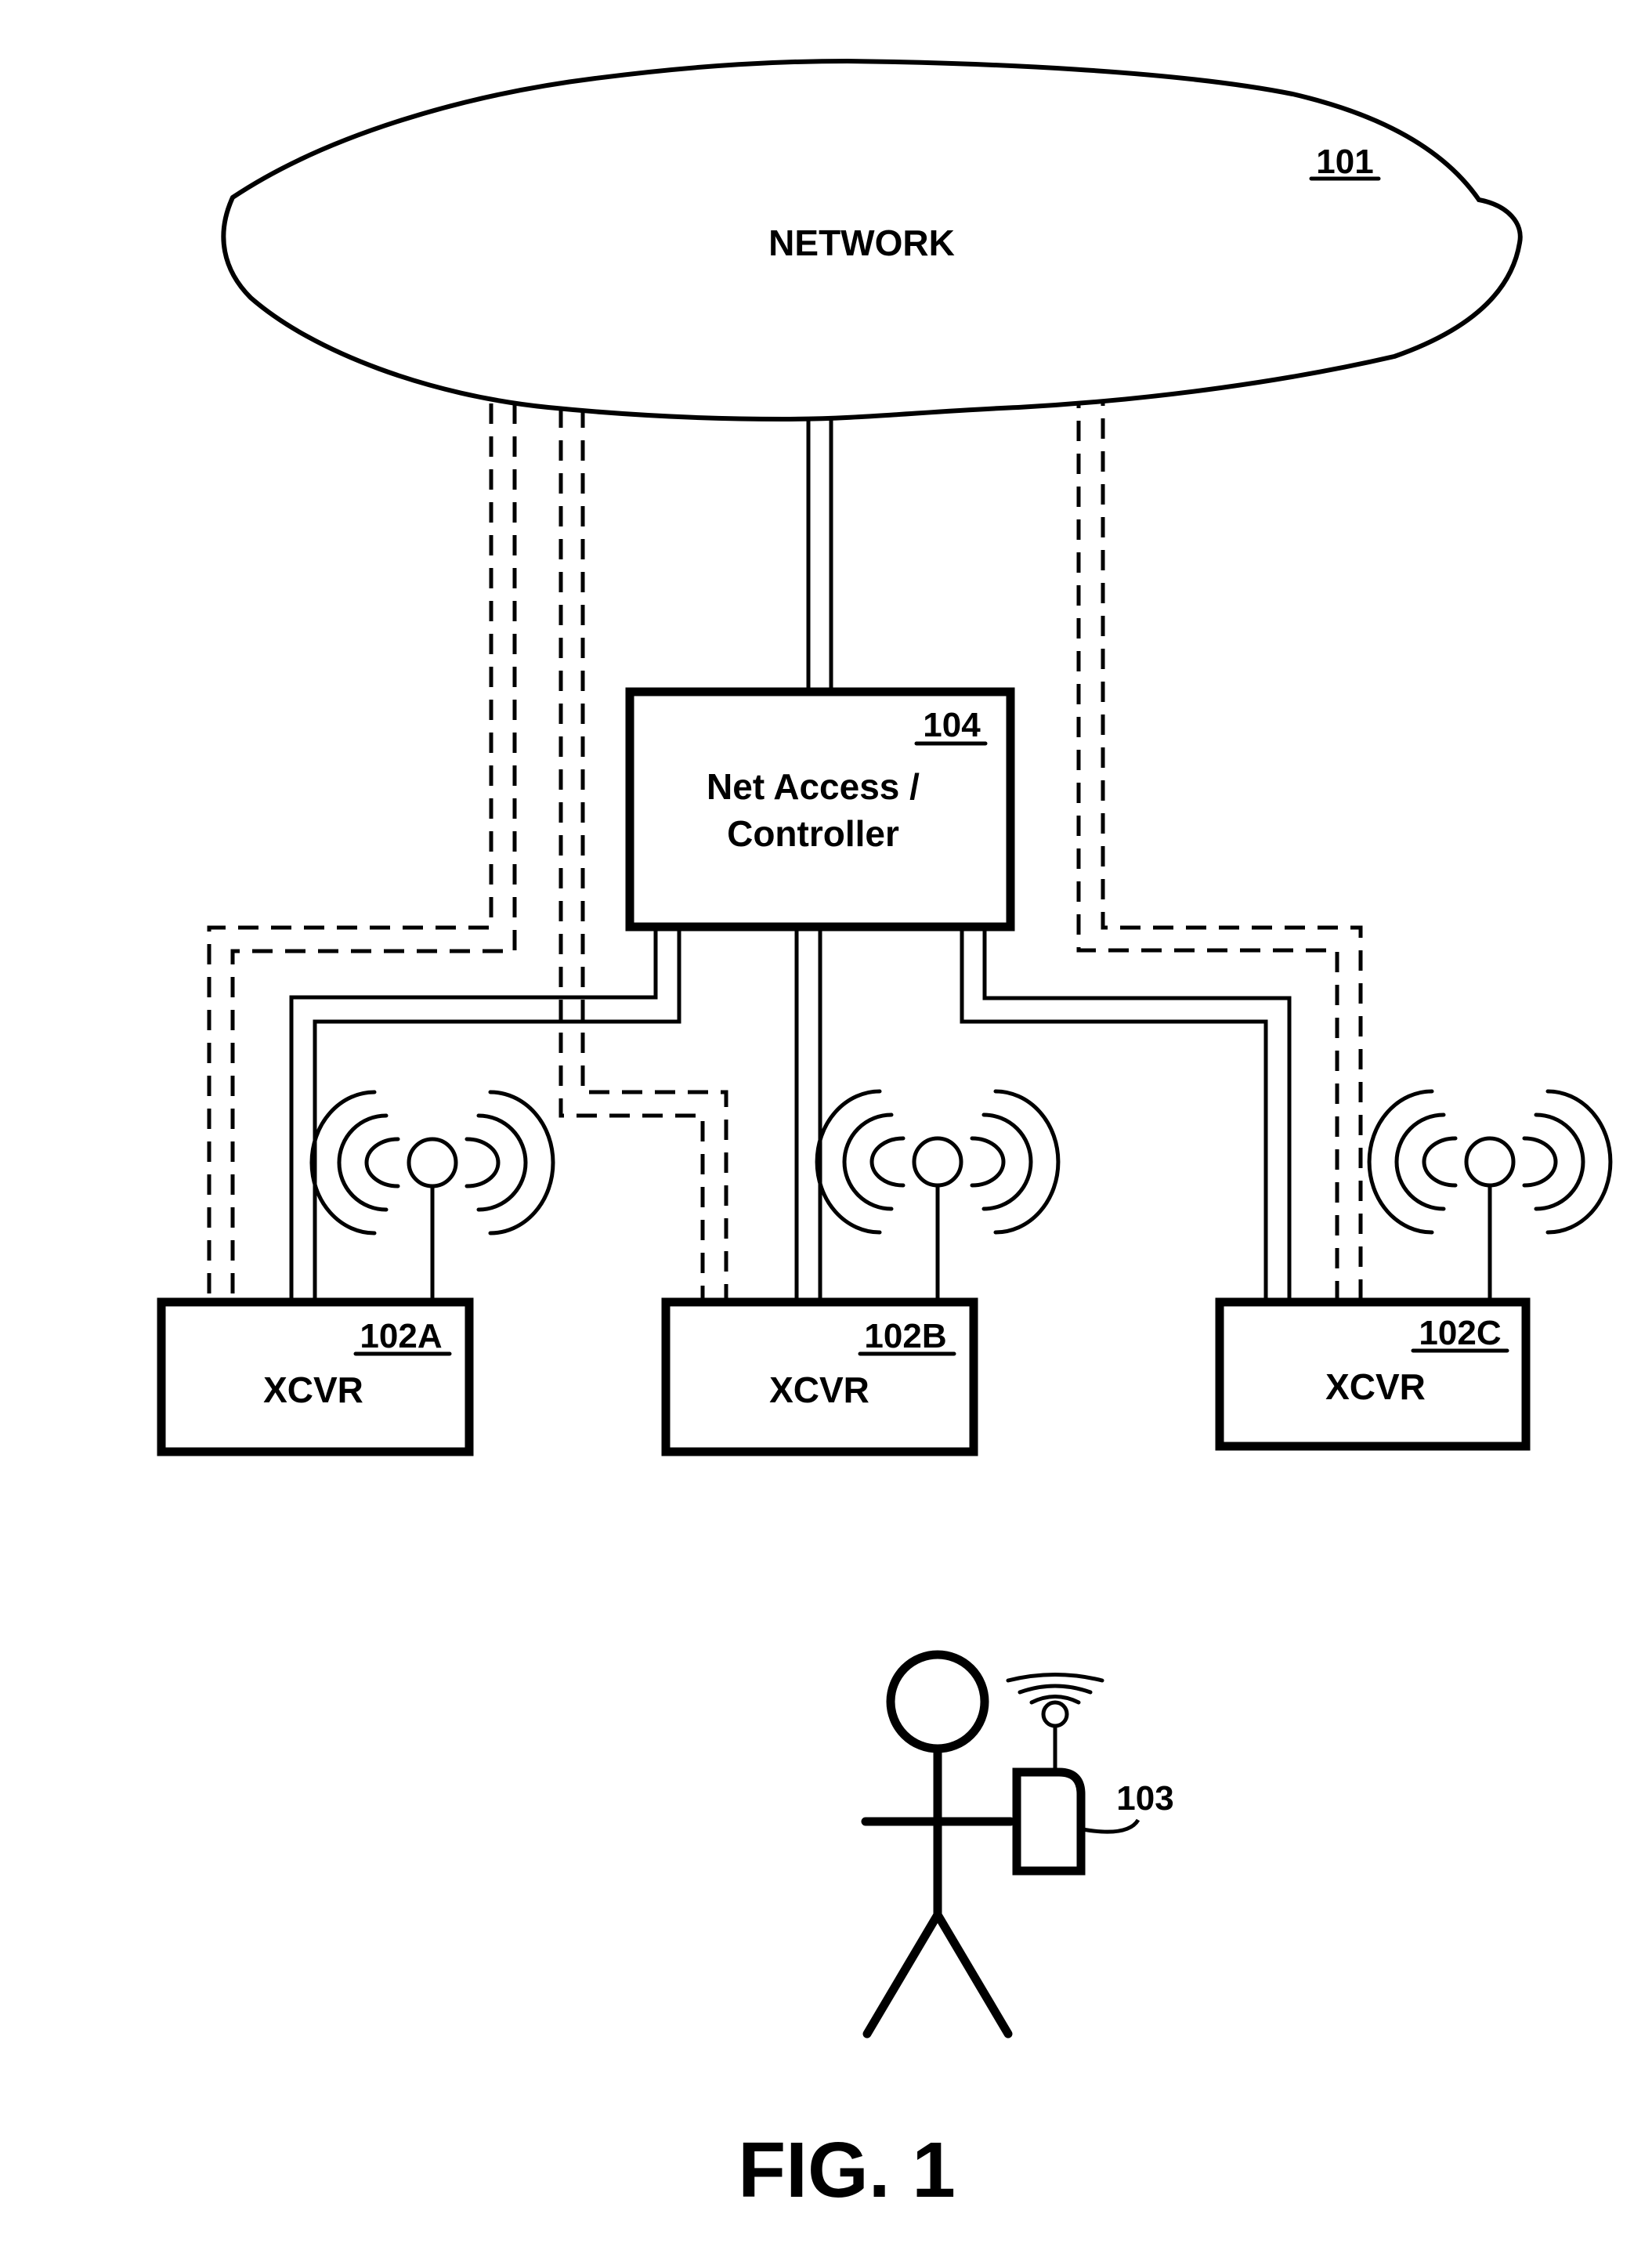 Image resolution: width=1652 pixels, height=2243 pixels. What do you see at coordinates (938, 1195) in the screenshot?
I see `antenna-icon-102B` at bounding box center [938, 1195].